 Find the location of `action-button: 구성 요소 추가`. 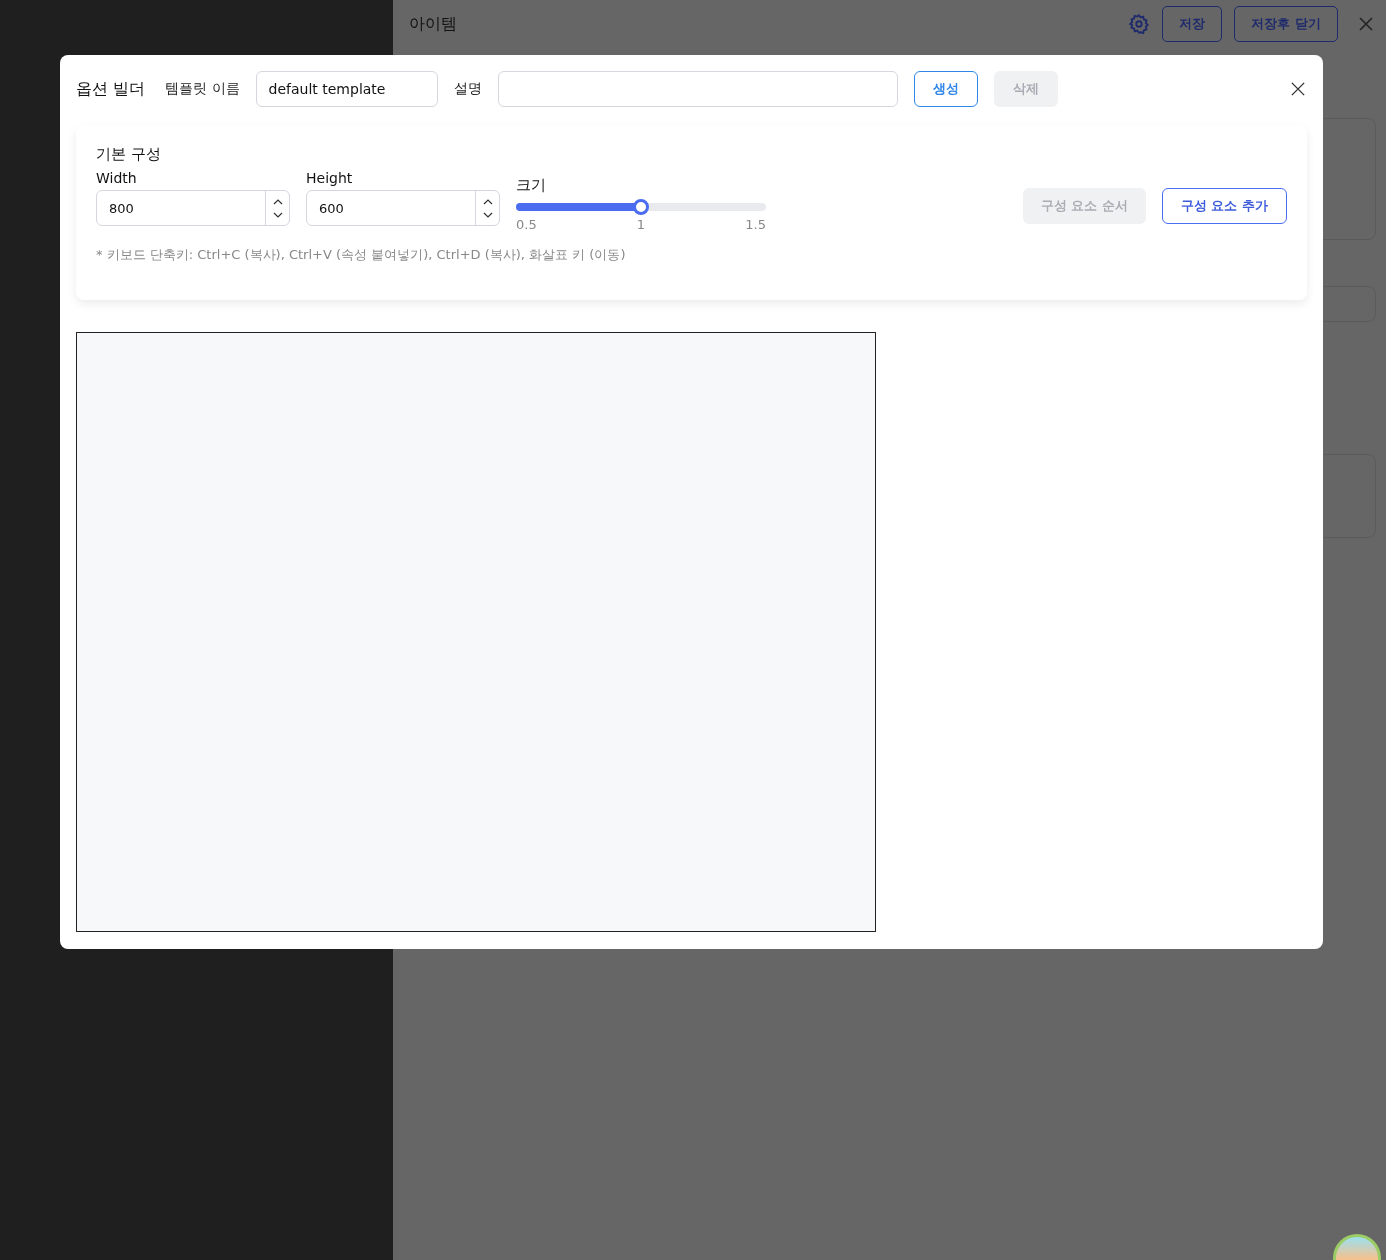

action-button: 구성 요소 추가 is located at coordinates (1224, 206).